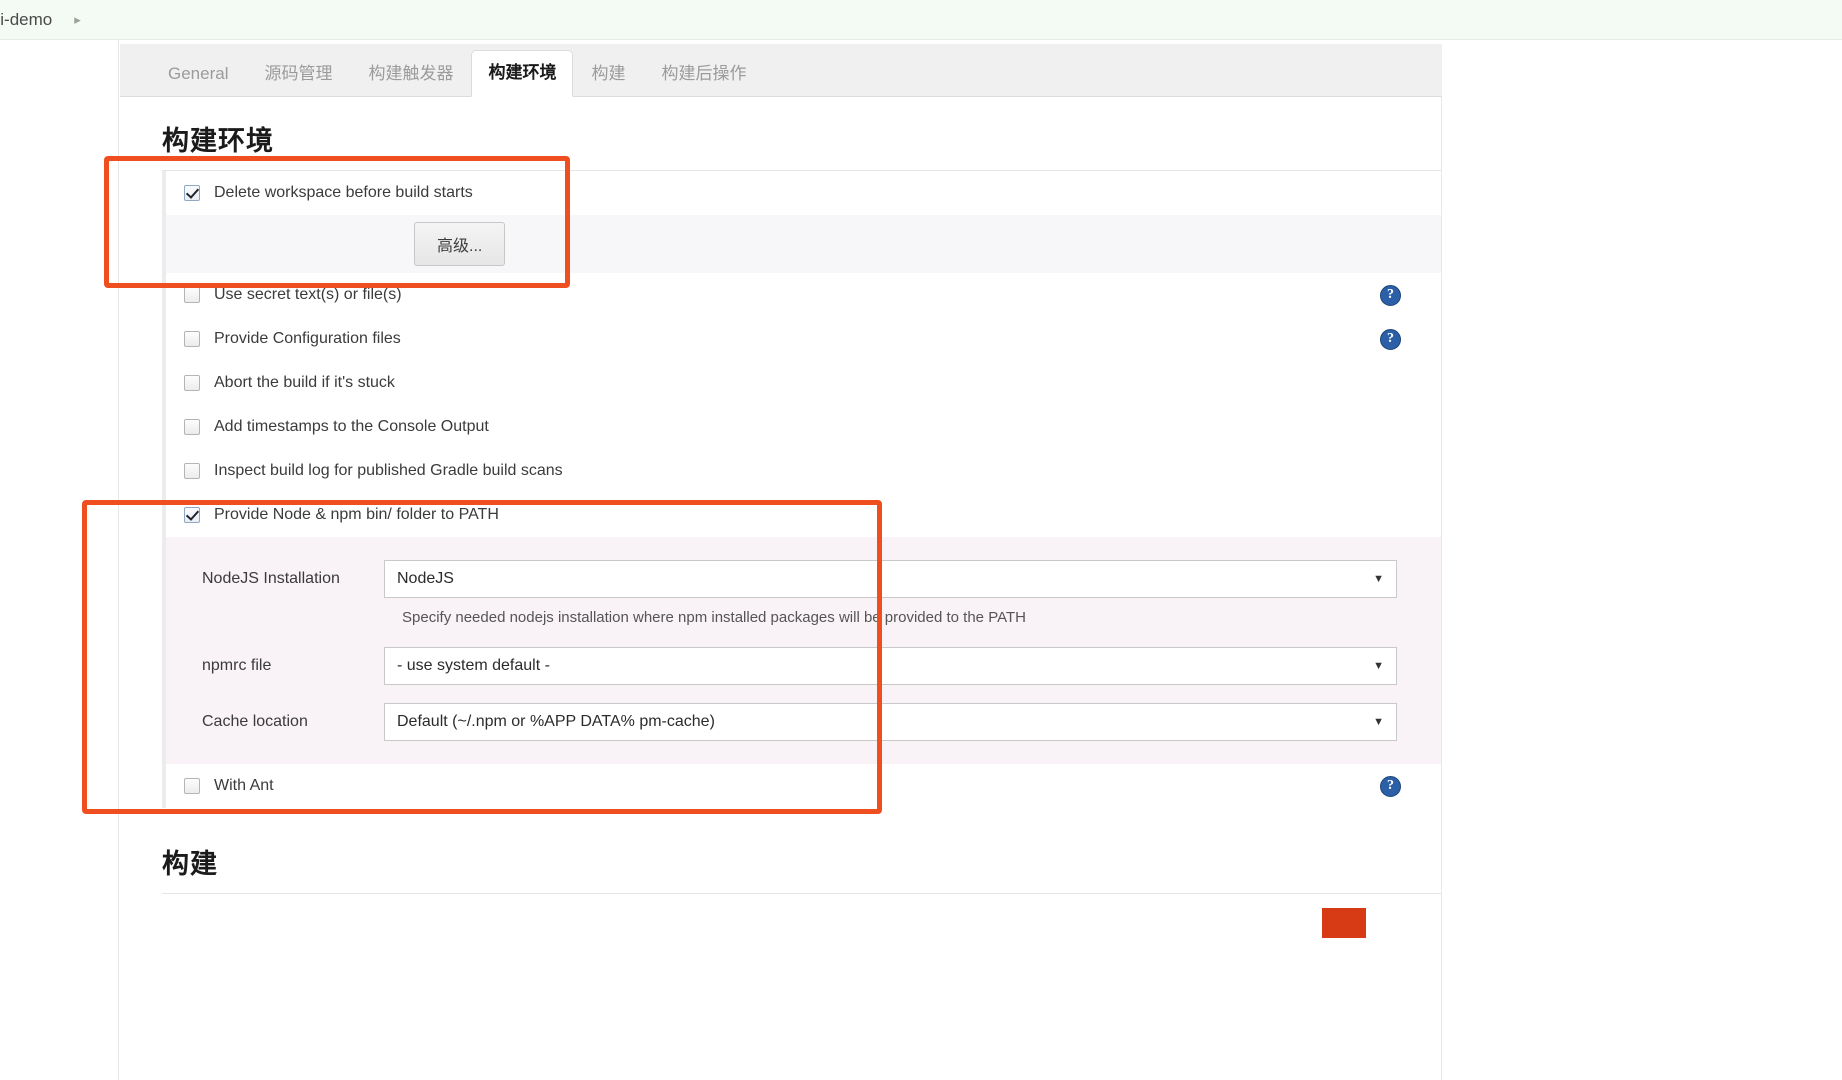 This screenshot has height=1080, width=1842. I want to click on checkbox-inspect-build-log, so click(192, 471).